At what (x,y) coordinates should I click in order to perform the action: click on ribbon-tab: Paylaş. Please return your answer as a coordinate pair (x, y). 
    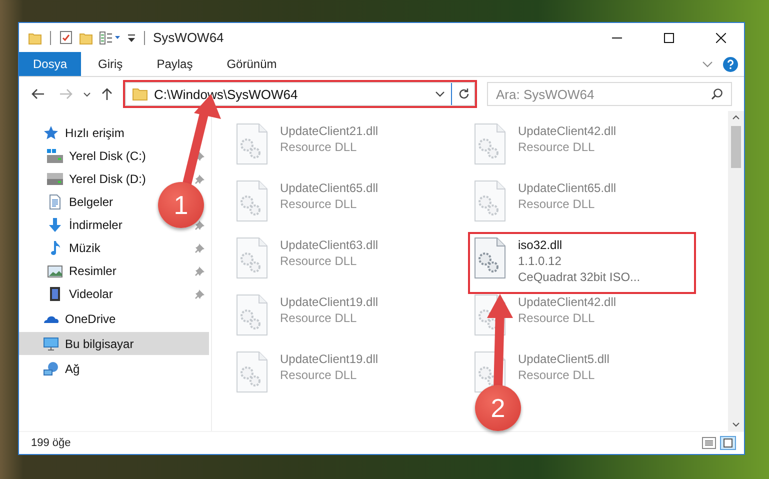
    Looking at the image, I should click on (175, 64).